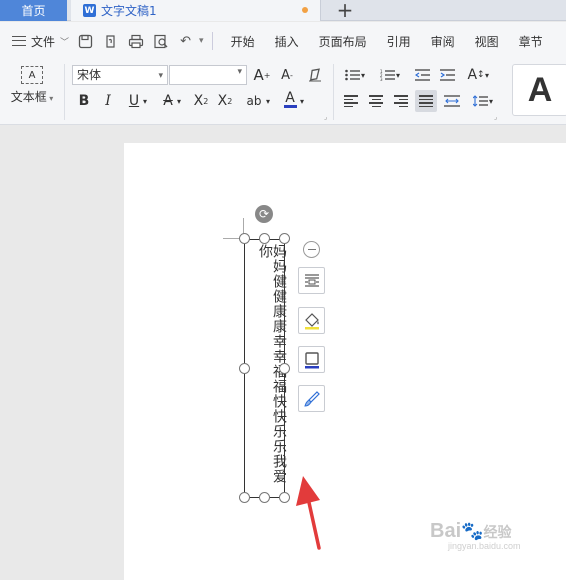  Describe the element at coordinates (311, 249) in the screenshot. I see `collapse-toolbar-button` at that location.